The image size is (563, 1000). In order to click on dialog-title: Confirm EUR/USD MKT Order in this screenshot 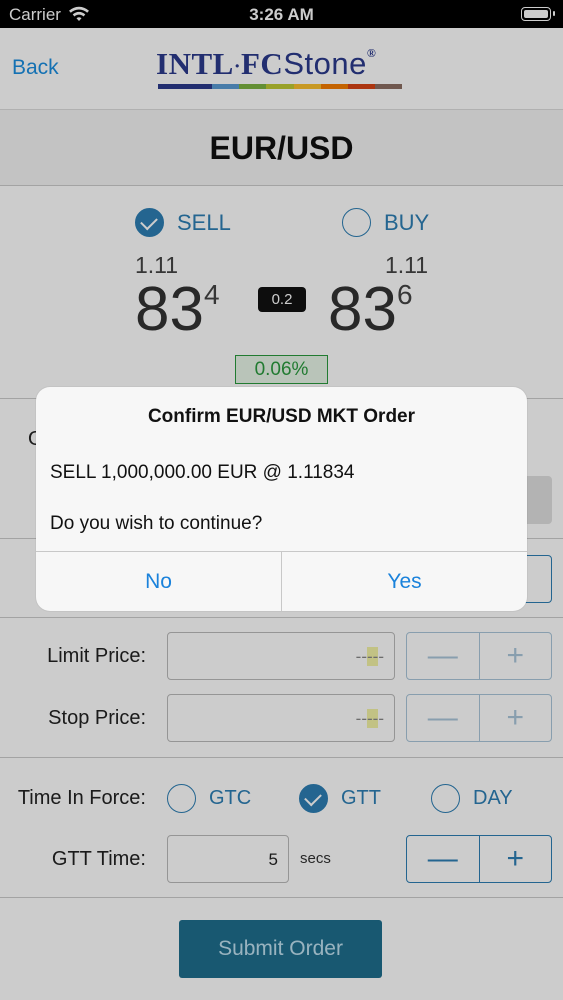, I will do `click(281, 416)`.